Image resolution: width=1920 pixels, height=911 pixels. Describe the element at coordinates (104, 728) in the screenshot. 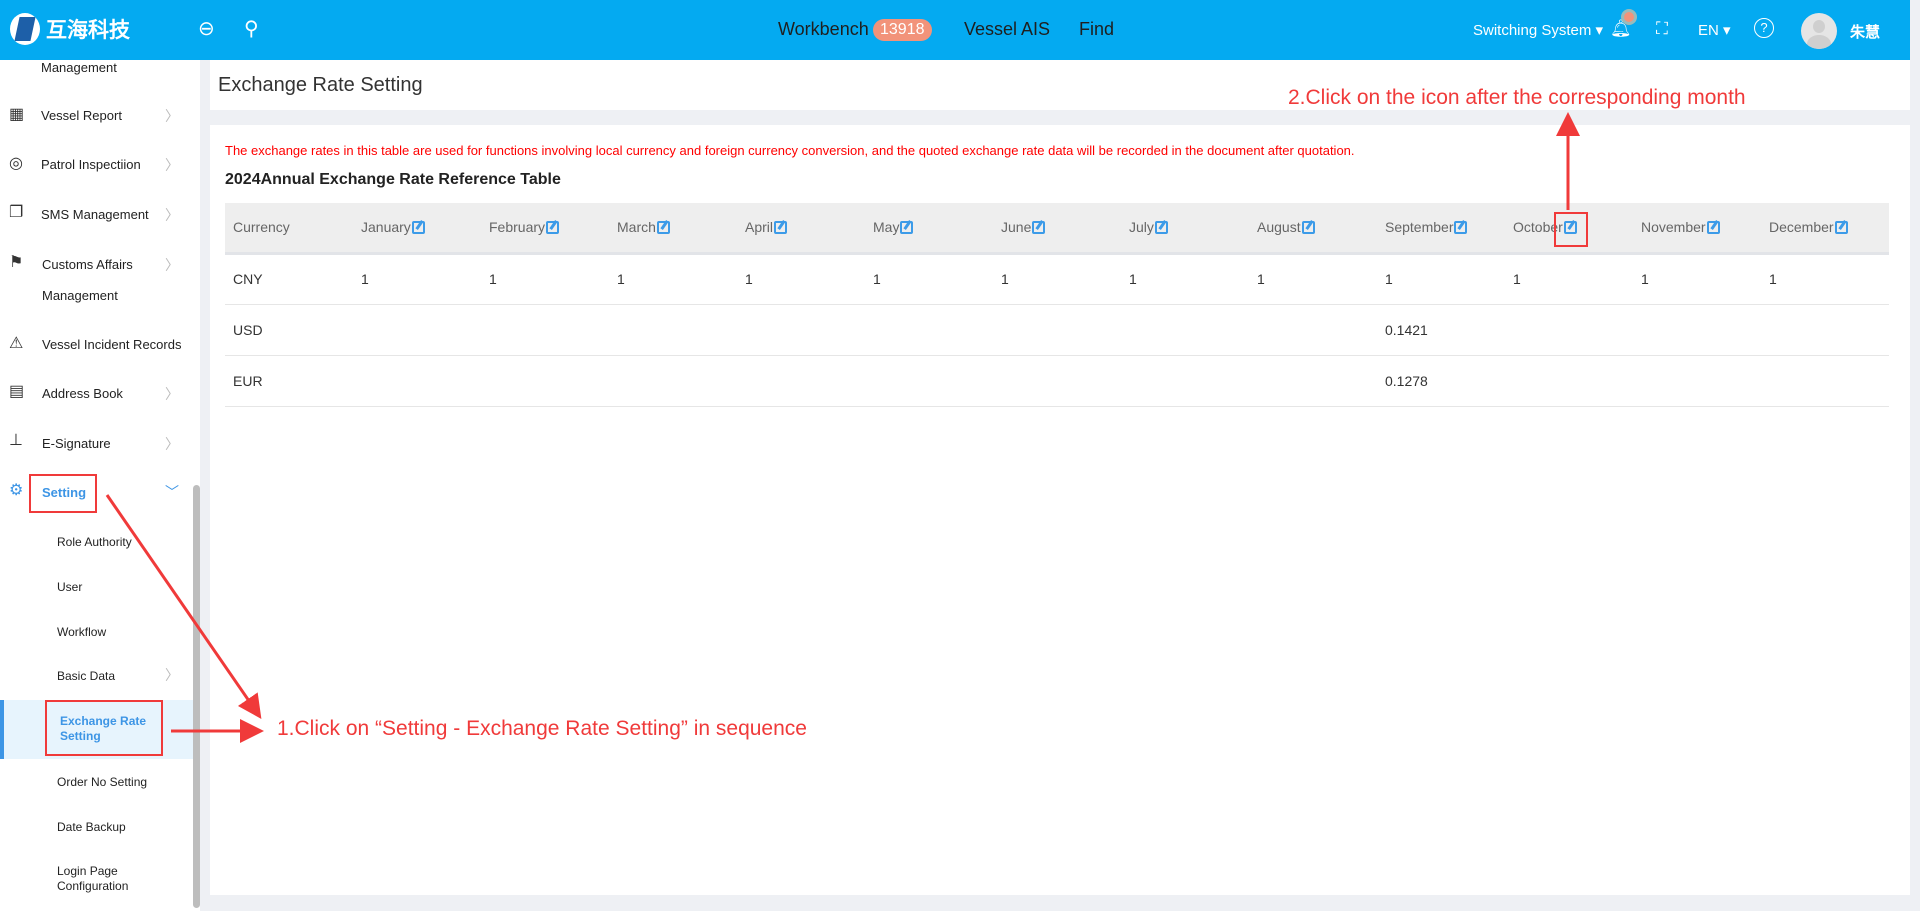

I see `highlight-box-exchange-rate` at that location.